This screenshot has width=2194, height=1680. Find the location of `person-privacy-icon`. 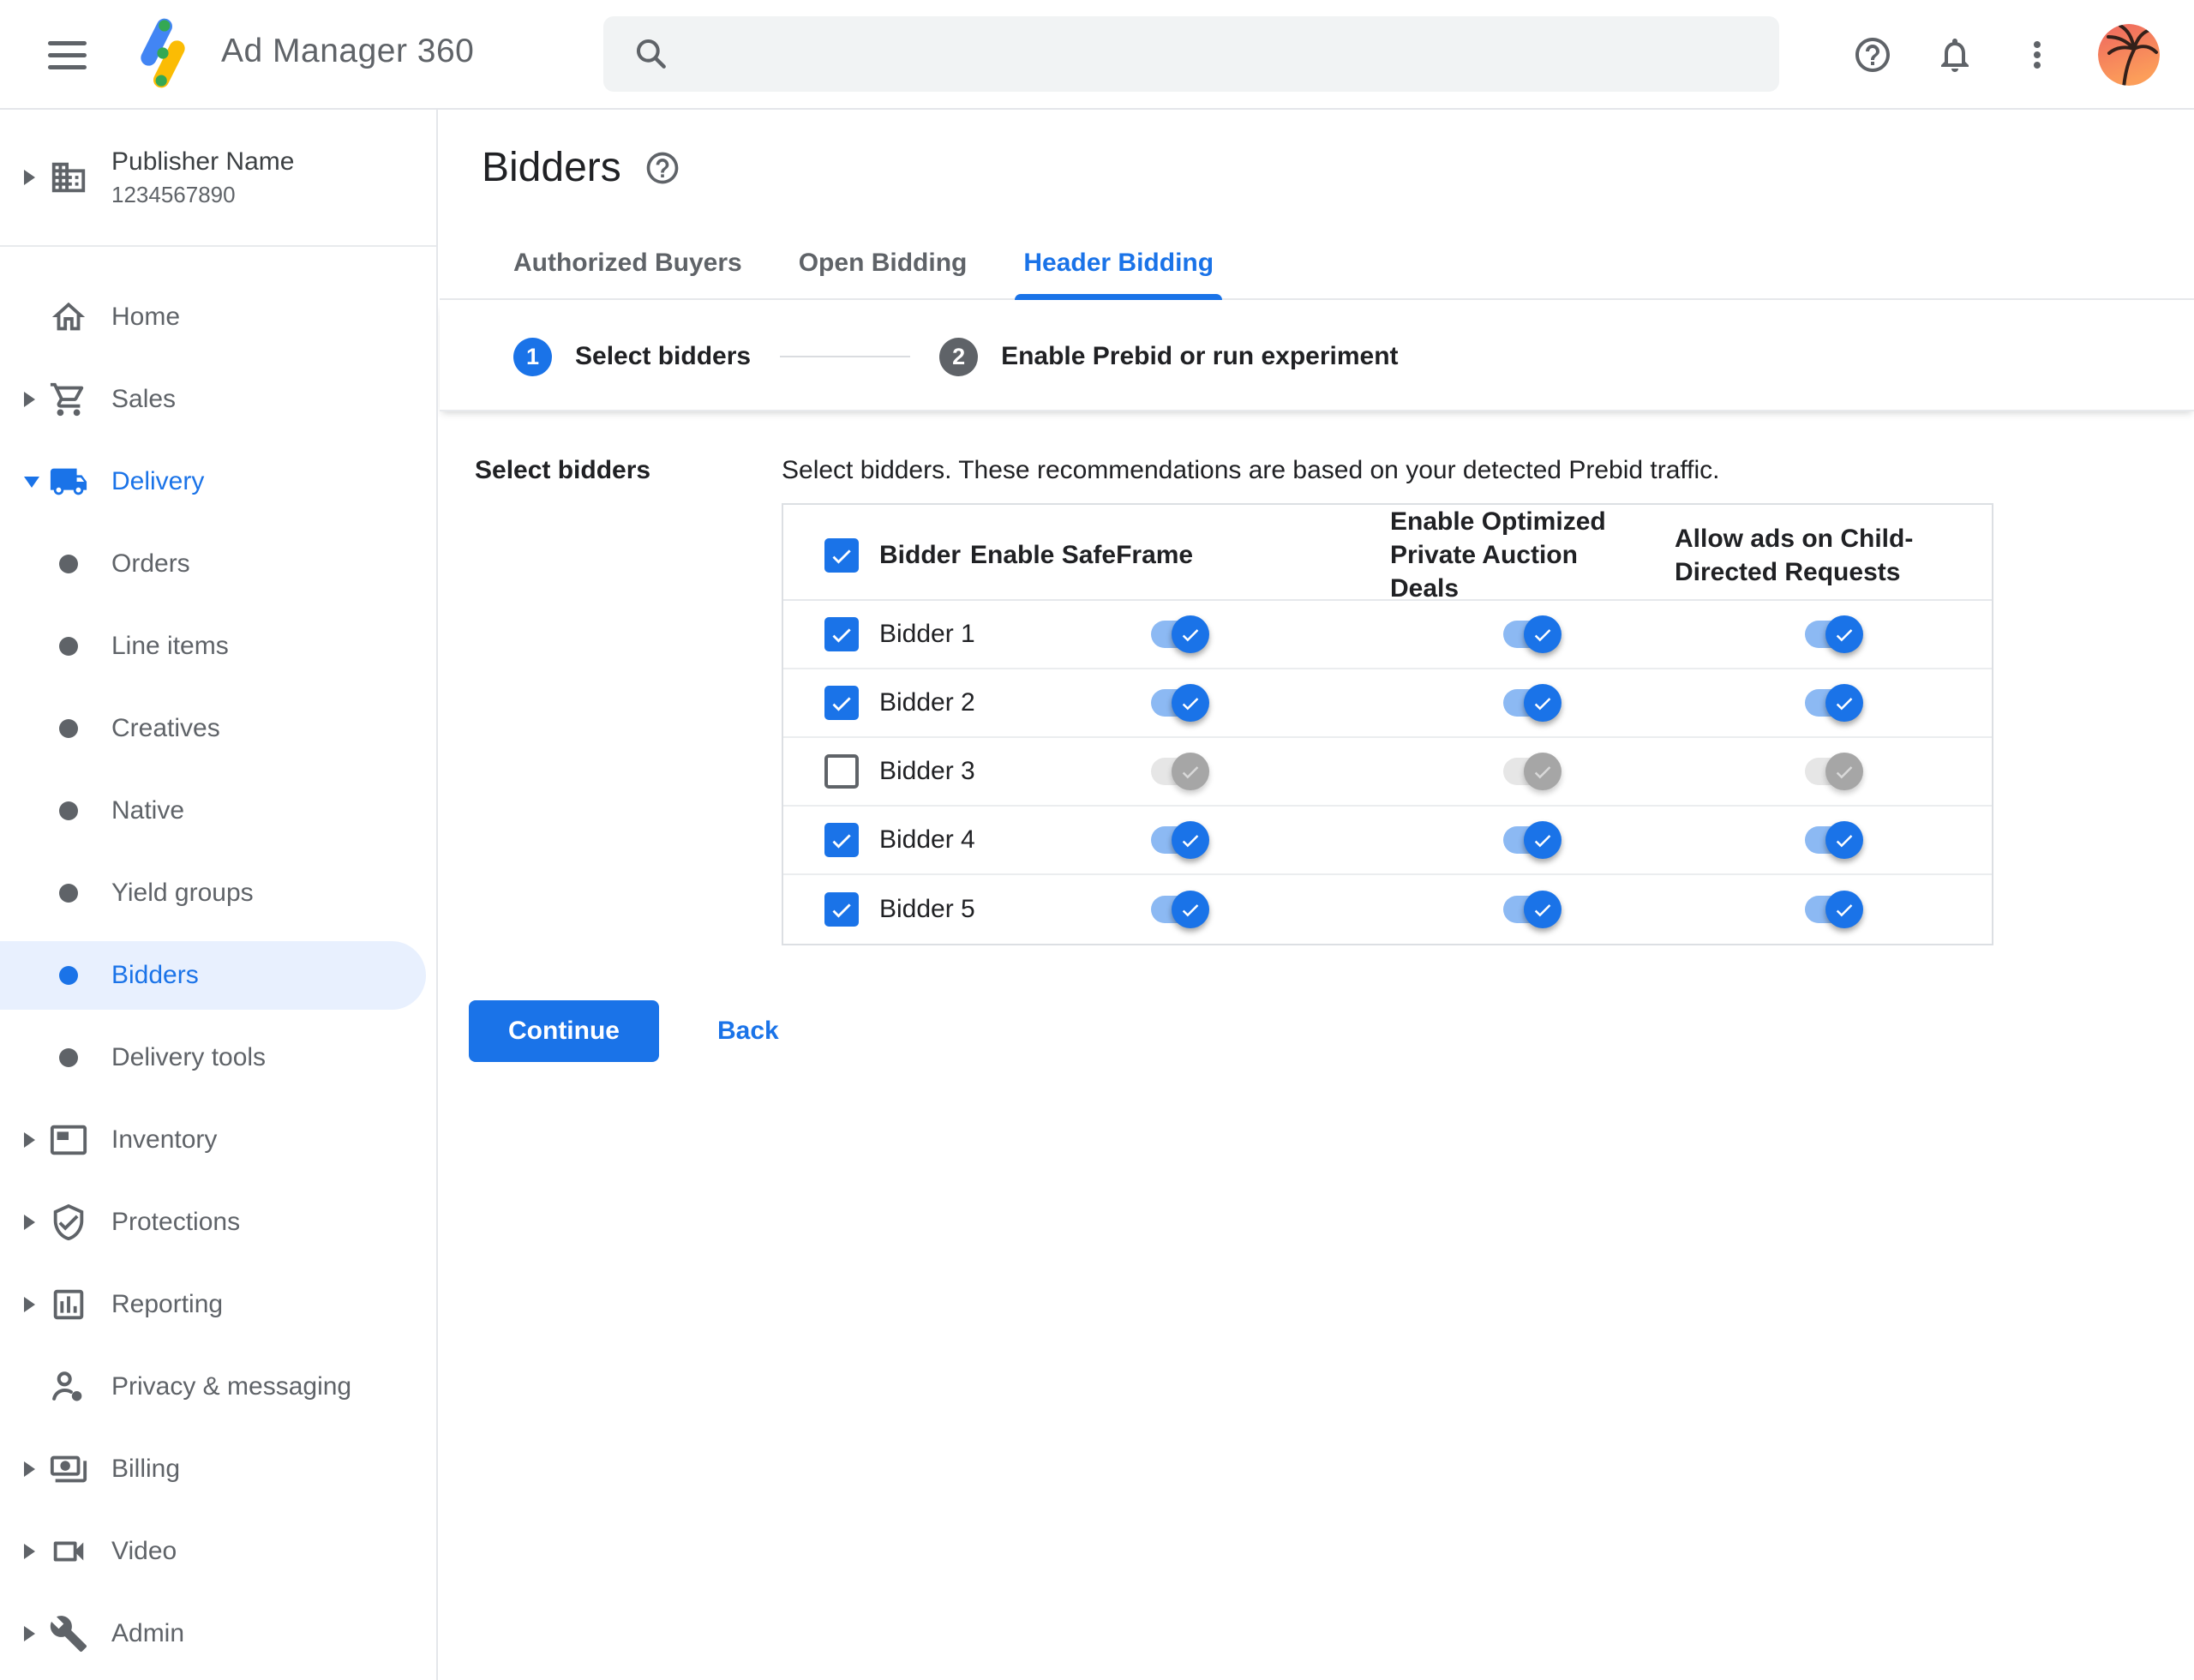

person-privacy-icon is located at coordinates (68, 1386).